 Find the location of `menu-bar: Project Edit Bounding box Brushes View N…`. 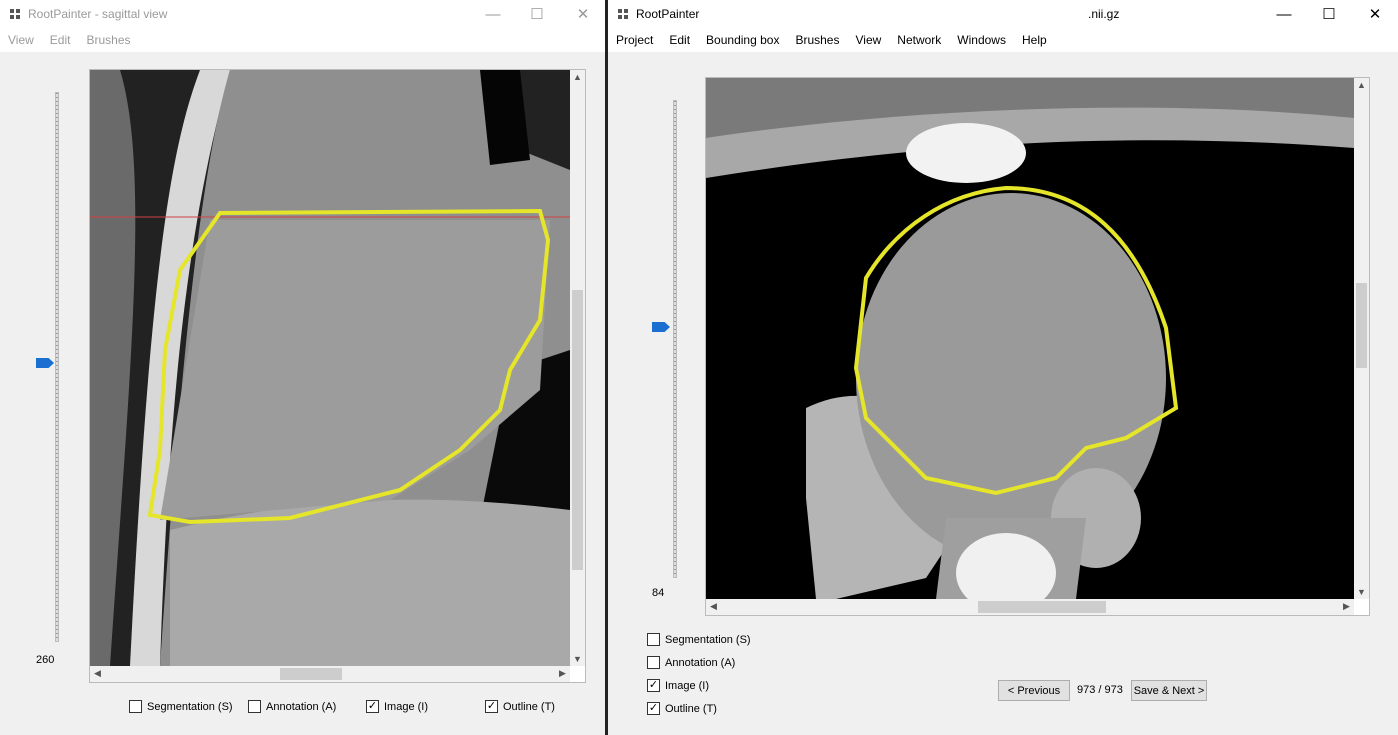

menu-bar: Project Edit Bounding box Brushes View N… is located at coordinates (1003, 40).